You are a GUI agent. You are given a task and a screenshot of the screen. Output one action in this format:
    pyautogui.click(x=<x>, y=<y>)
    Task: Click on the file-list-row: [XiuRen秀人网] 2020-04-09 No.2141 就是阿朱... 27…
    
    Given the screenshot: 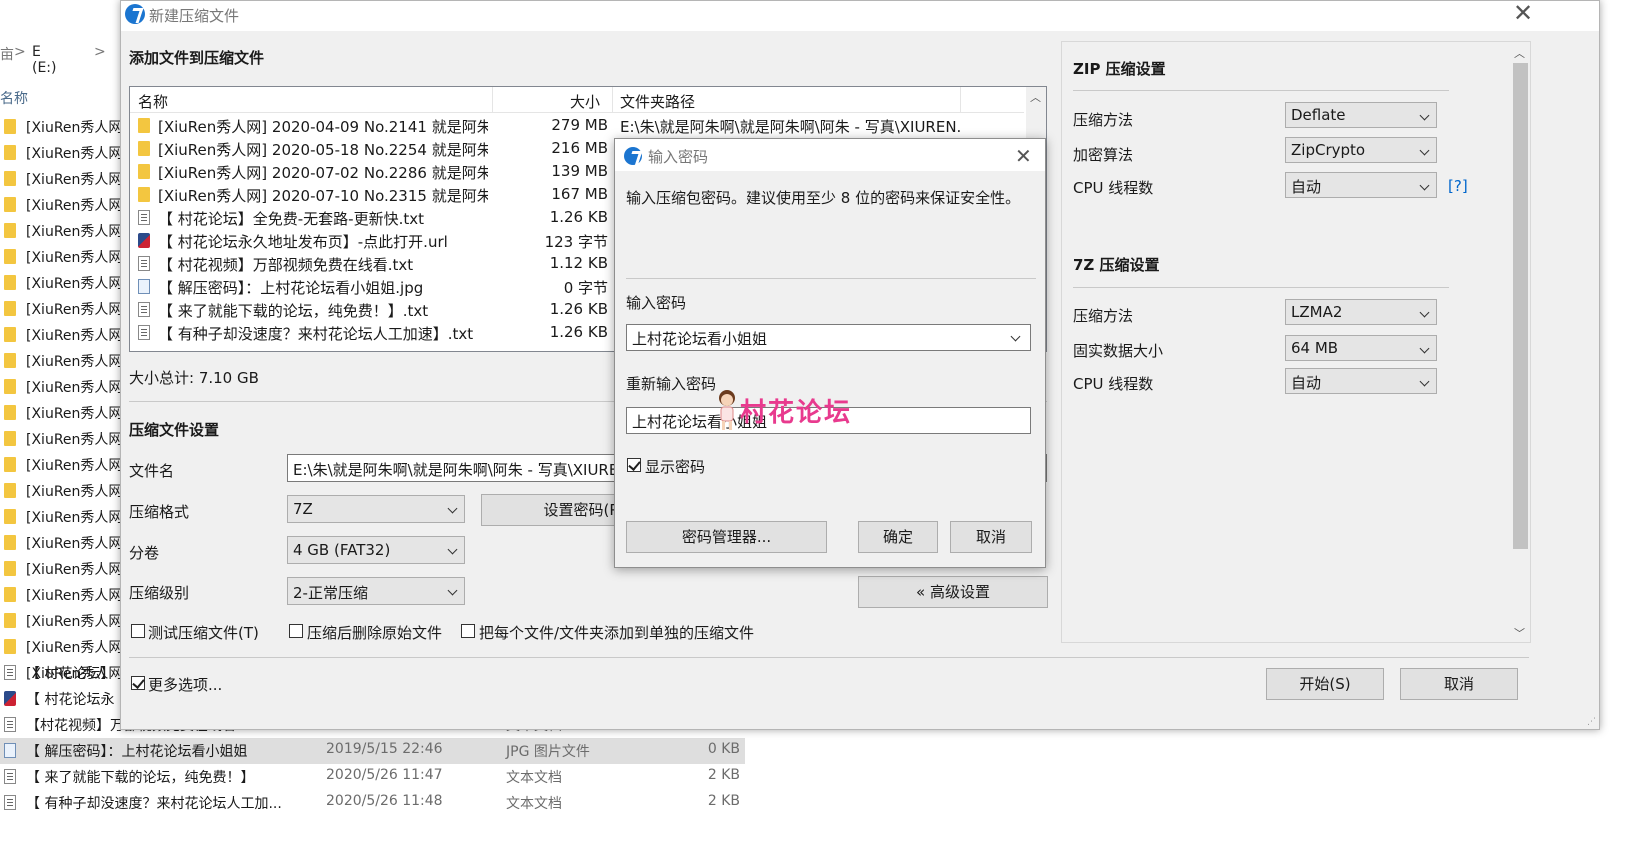 What is the action you would take?
    pyautogui.click(x=577, y=125)
    